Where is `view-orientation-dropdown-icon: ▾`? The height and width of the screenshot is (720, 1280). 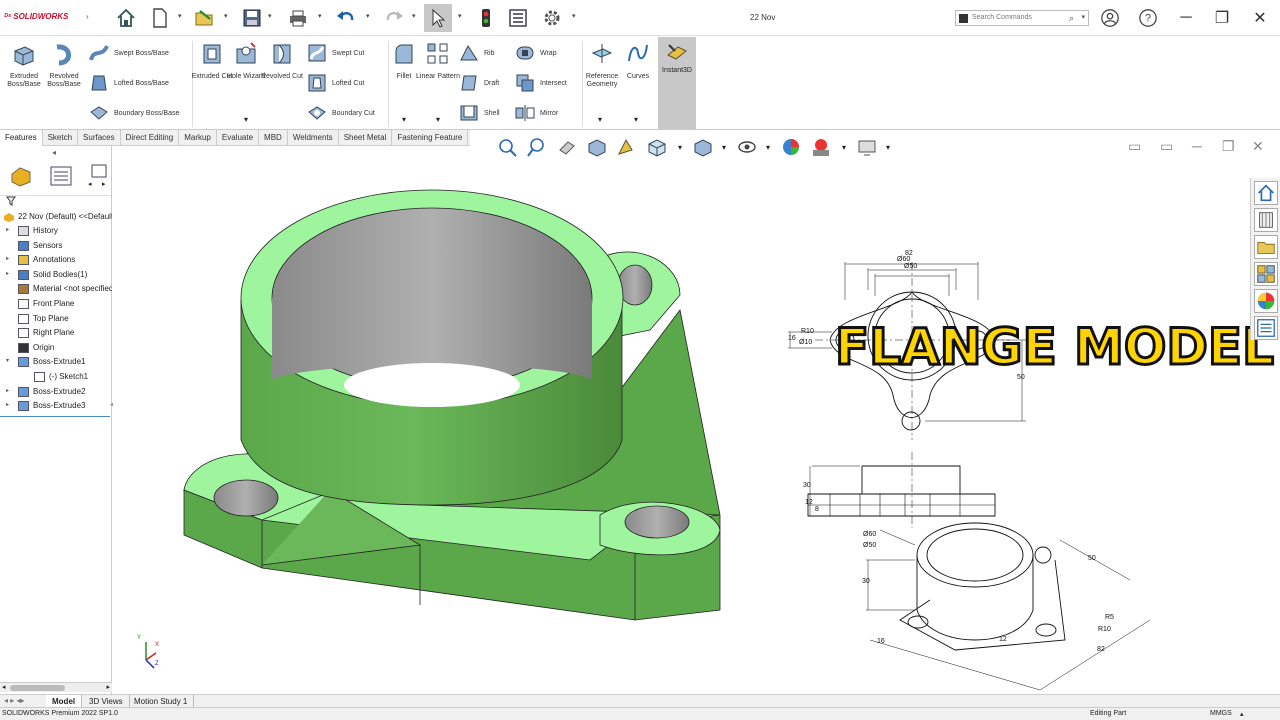 view-orientation-dropdown-icon: ▾ is located at coordinates (680, 147).